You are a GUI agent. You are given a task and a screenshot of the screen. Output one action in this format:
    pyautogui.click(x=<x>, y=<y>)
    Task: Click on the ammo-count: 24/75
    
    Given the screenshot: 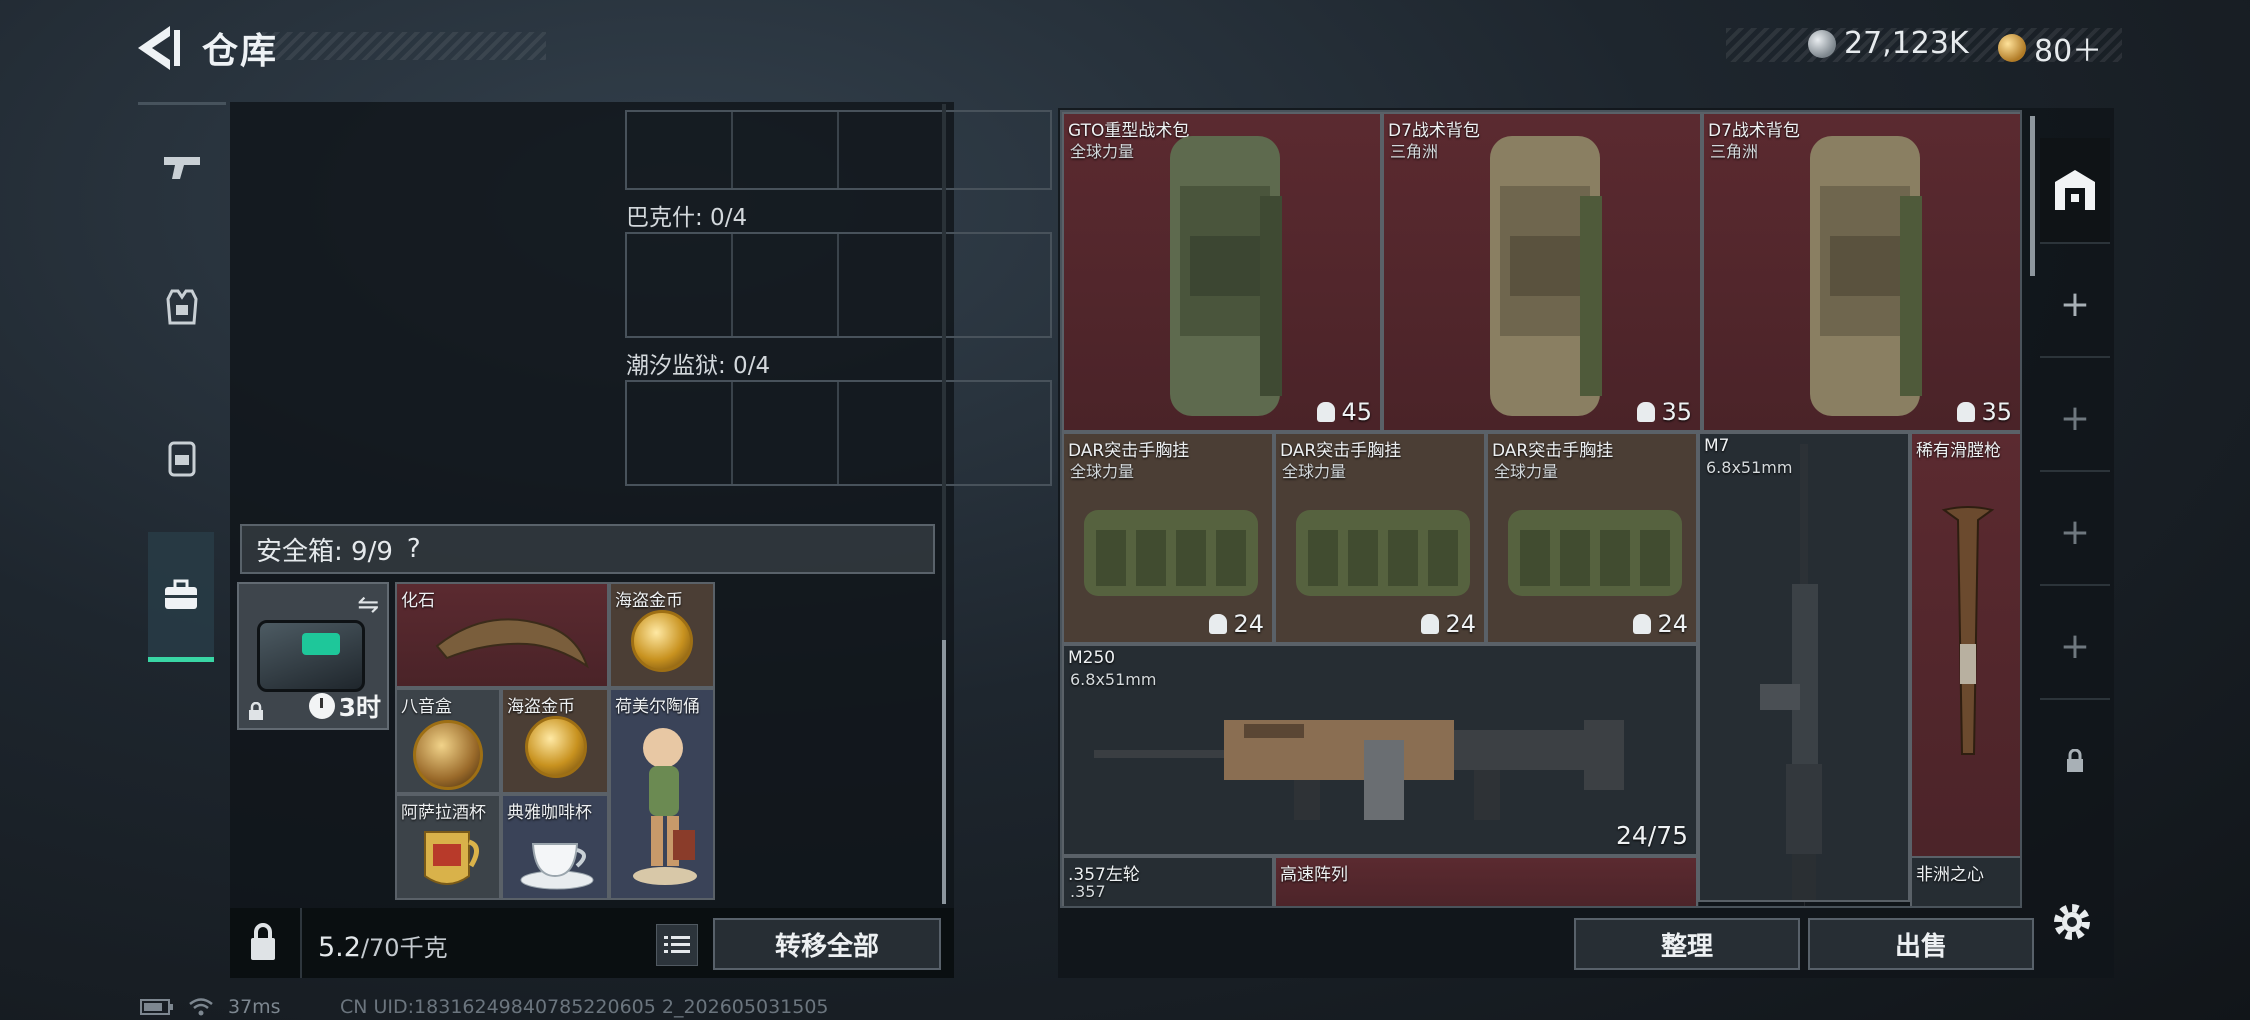 What is the action you would take?
    pyautogui.click(x=1651, y=835)
    